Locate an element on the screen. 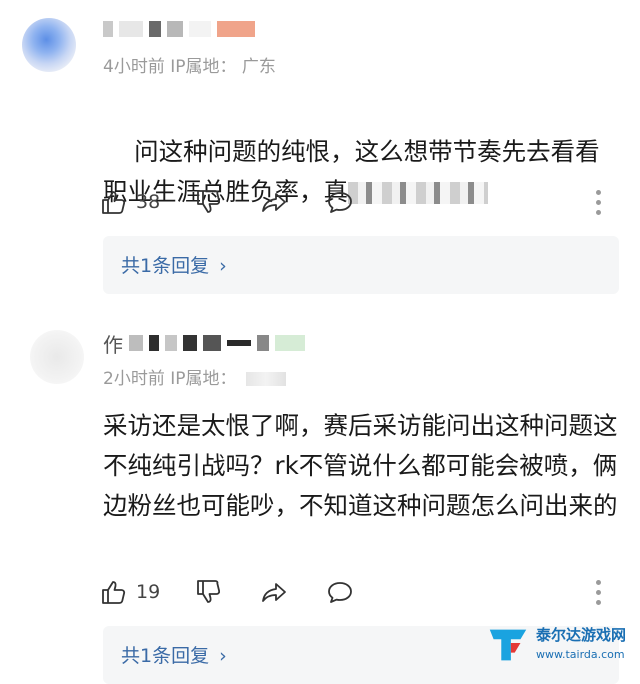 This screenshot has width=640, height=684. watermark-url: www.tairda.com is located at coordinates (580, 654).